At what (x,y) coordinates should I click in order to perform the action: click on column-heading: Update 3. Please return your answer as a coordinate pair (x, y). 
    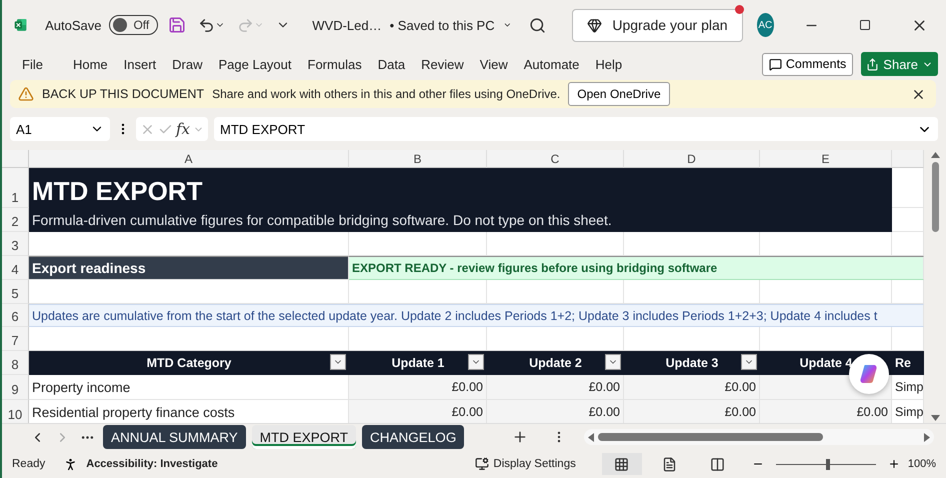
    Looking at the image, I should click on (692, 363).